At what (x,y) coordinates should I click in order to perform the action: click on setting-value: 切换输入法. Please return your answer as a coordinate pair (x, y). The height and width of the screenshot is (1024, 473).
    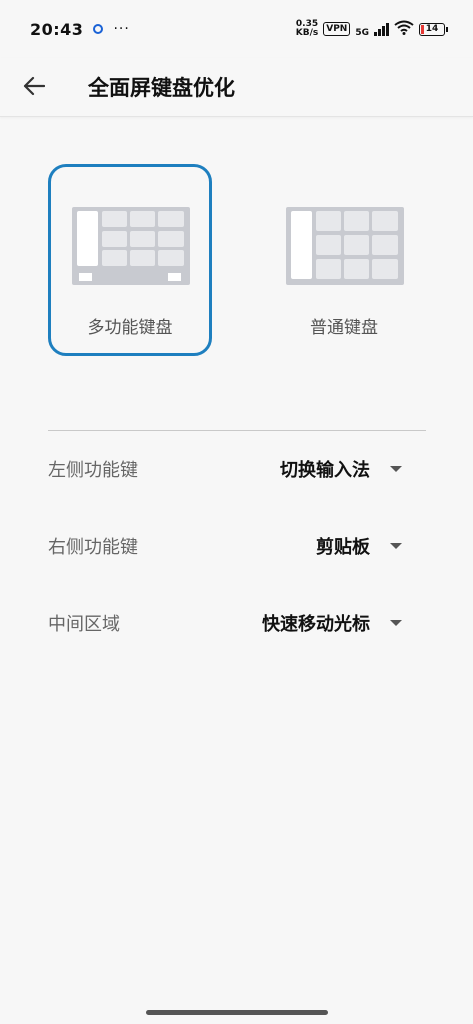
    Looking at the image, I should click on (325, 470).